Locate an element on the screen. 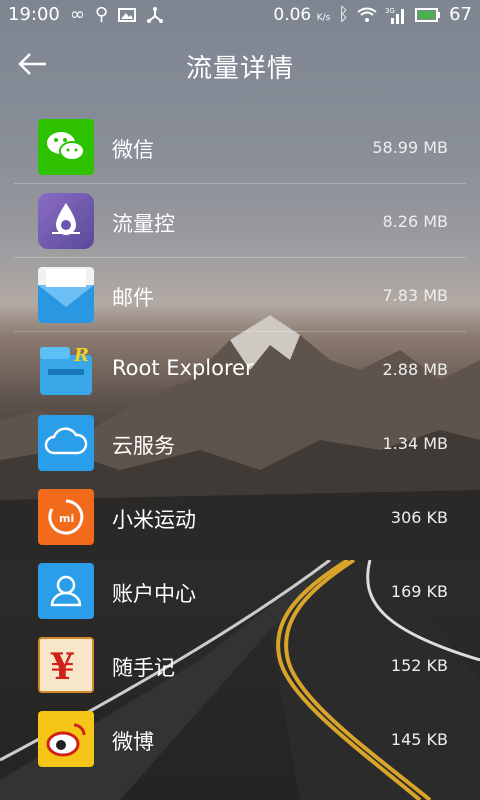  top-bar: 流量详情 is located at coordinates (240, 67).